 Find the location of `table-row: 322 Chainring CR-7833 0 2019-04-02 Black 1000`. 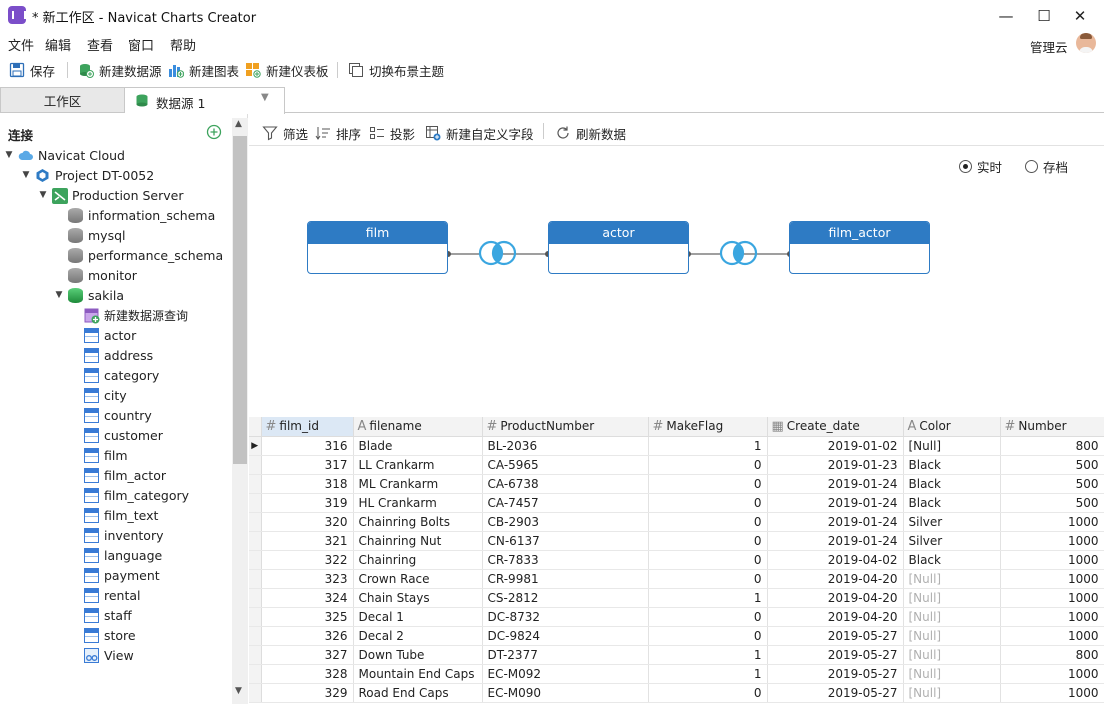

table-row: 322 Chainring CR-7833 0 2019-04-02 Black 1000 is located at coordinates (676, 560).